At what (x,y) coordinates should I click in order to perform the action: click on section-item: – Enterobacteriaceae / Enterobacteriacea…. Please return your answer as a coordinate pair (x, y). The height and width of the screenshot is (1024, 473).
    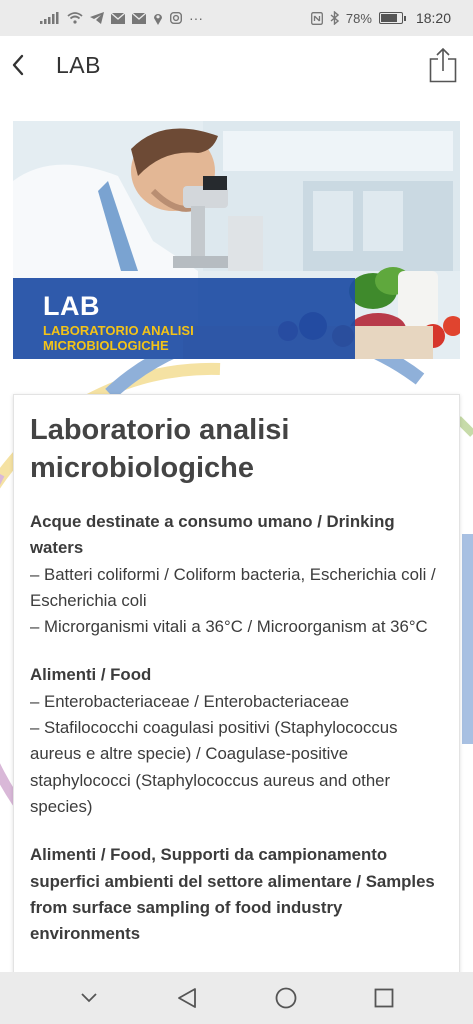
    Looking at the image, I should click on (190, 701).